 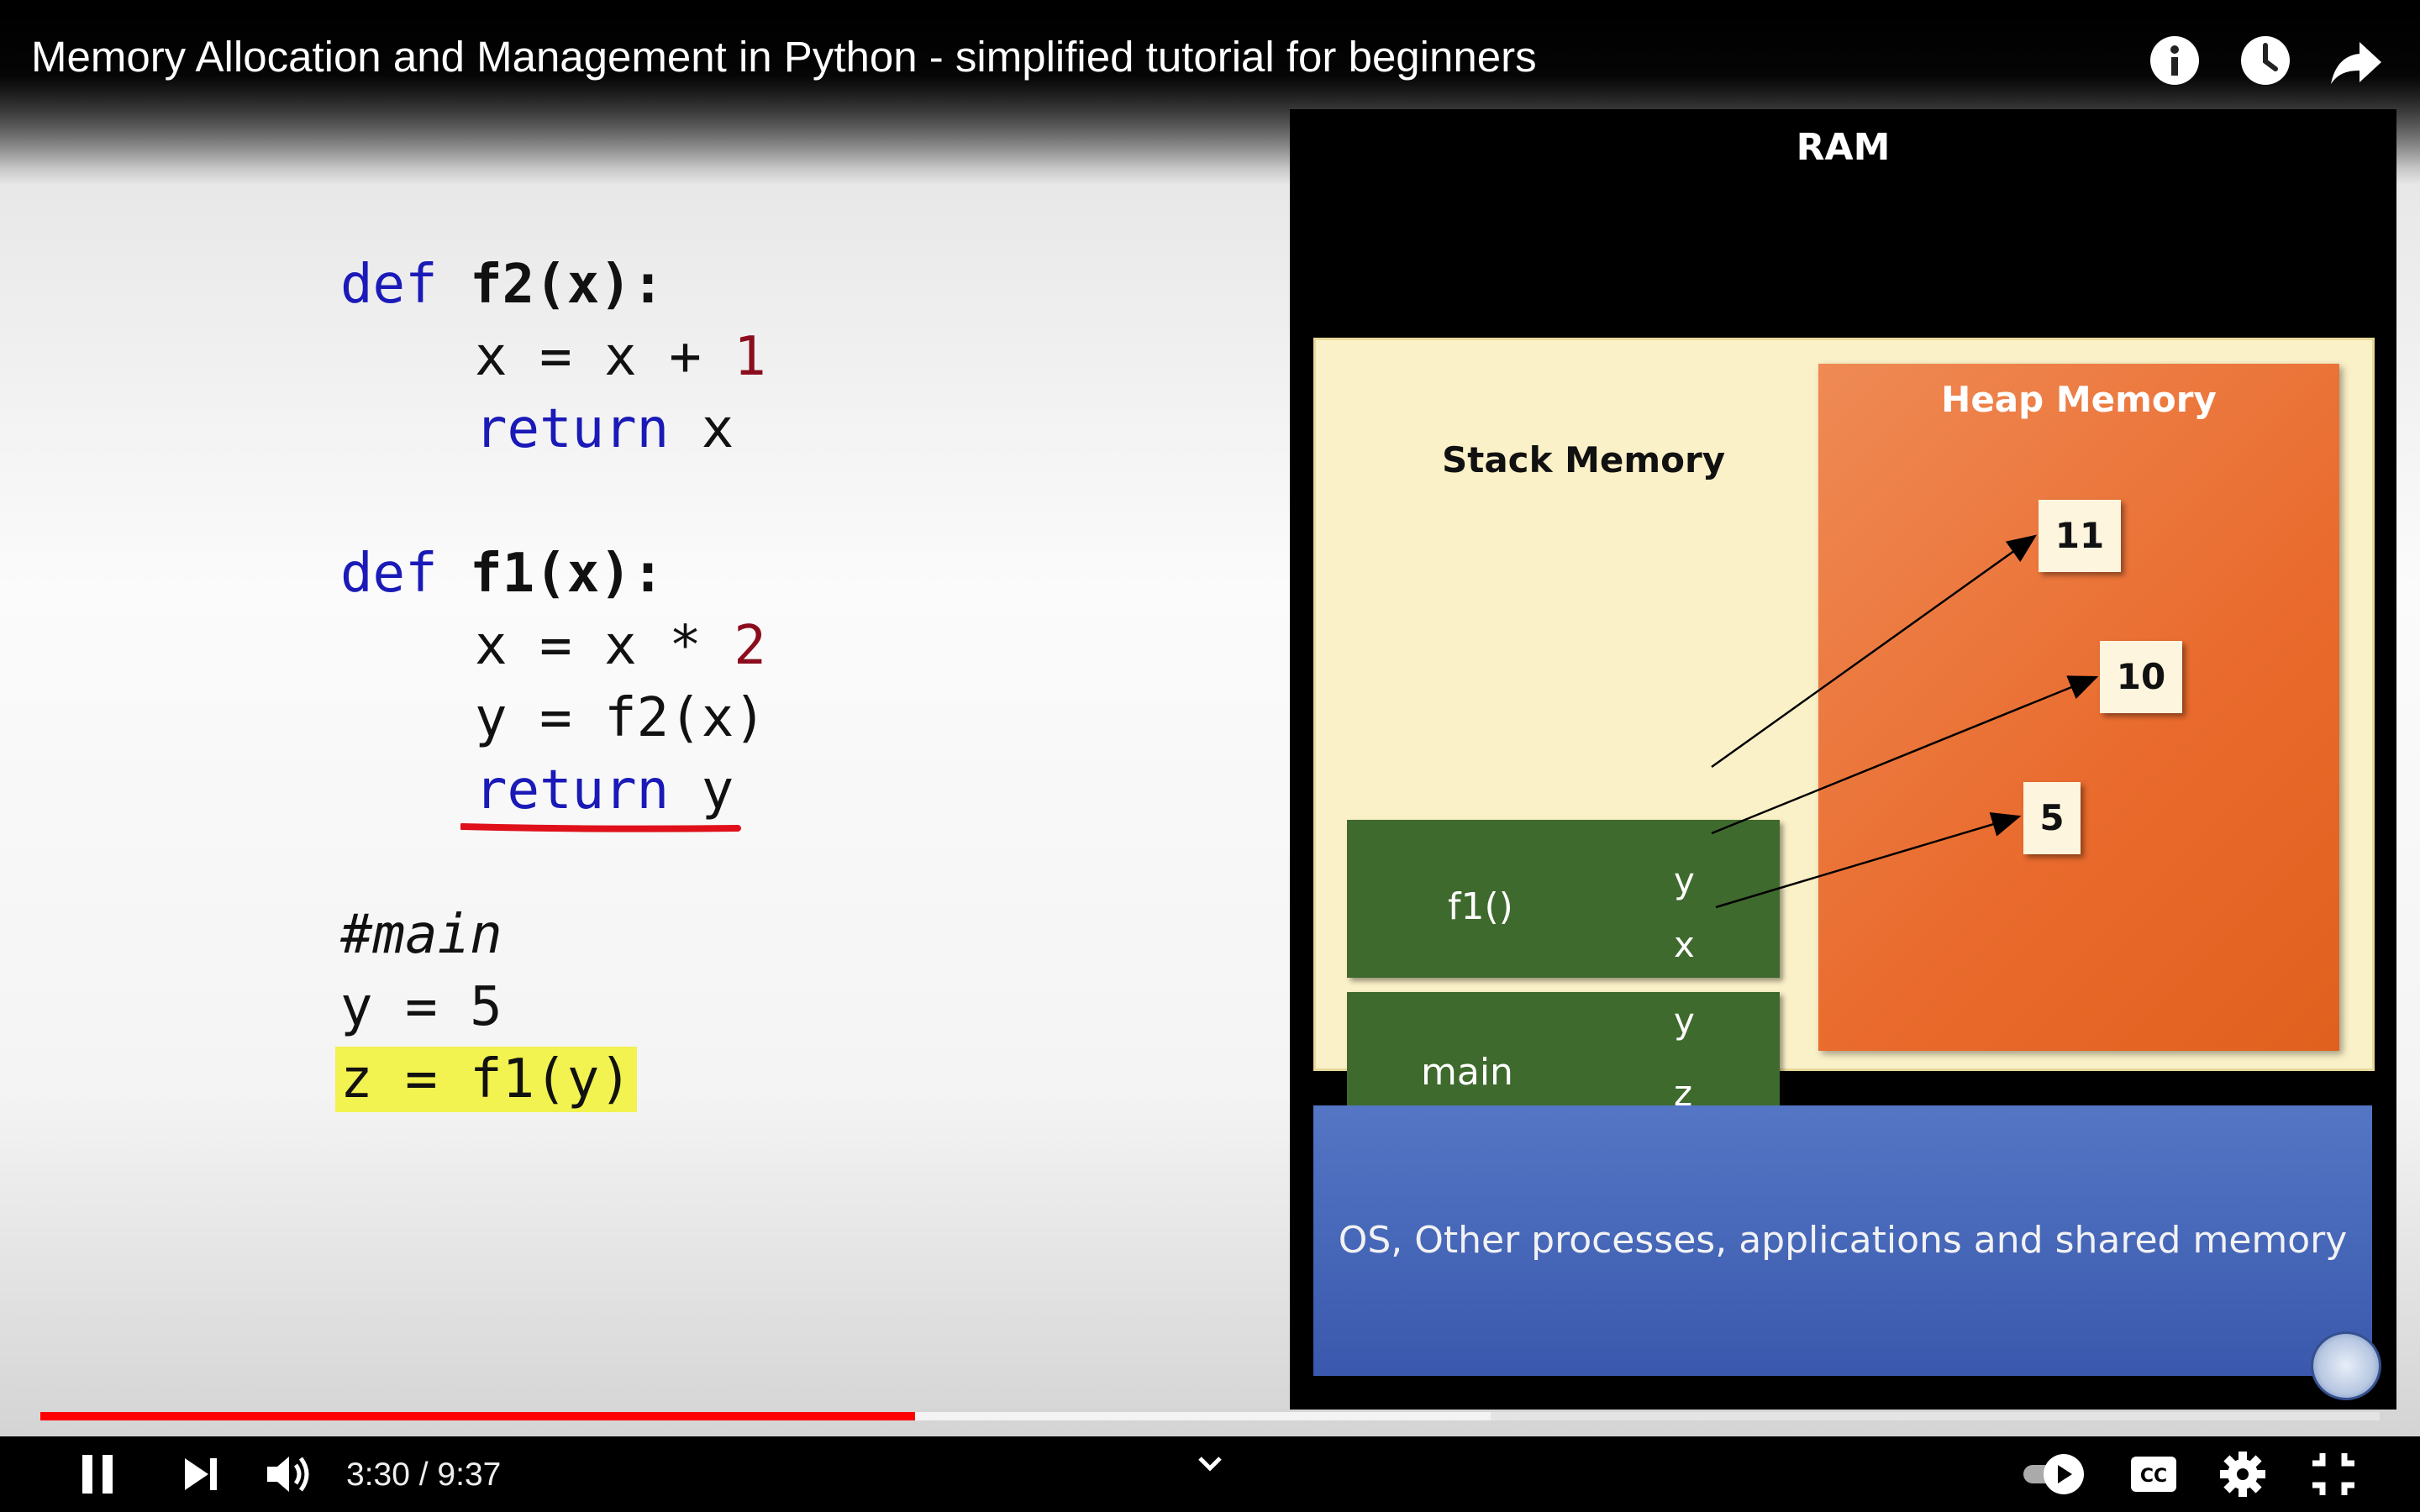 I want to click on player-controls: 3:30 / 9:37 CC, so click(x=1210, y=1474).